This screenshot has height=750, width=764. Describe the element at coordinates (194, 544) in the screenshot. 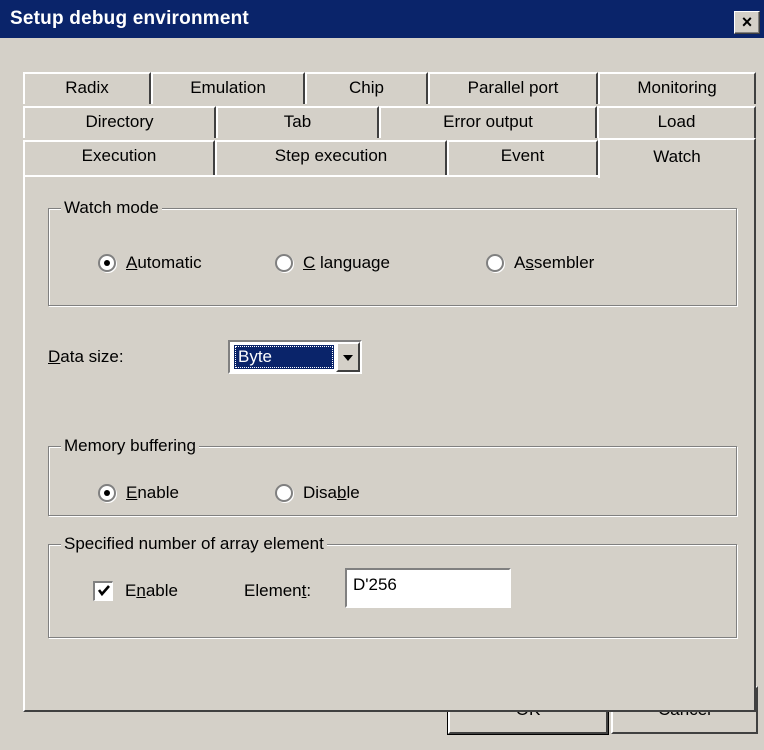

I see `array-element-legend: Specified number of array element` at that location.